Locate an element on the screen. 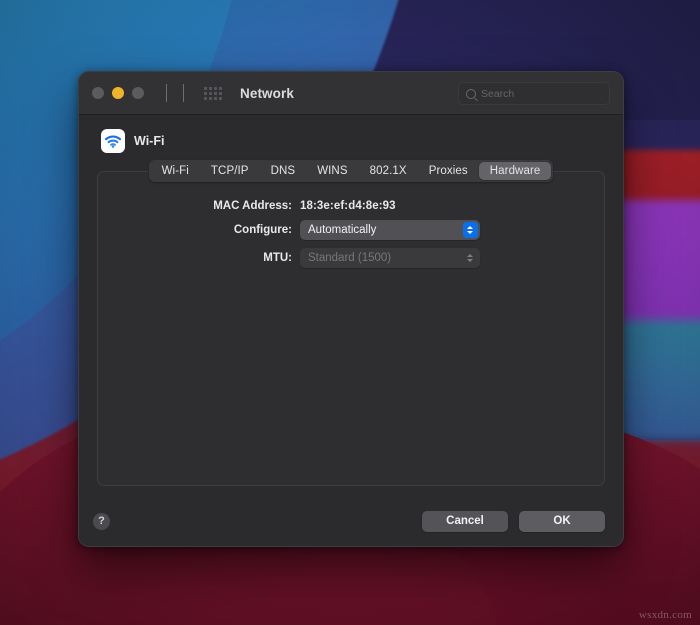 Image resolution: width=700 pixels, height=625 pixels. search-field: Search is located at coordinates (534, 93).